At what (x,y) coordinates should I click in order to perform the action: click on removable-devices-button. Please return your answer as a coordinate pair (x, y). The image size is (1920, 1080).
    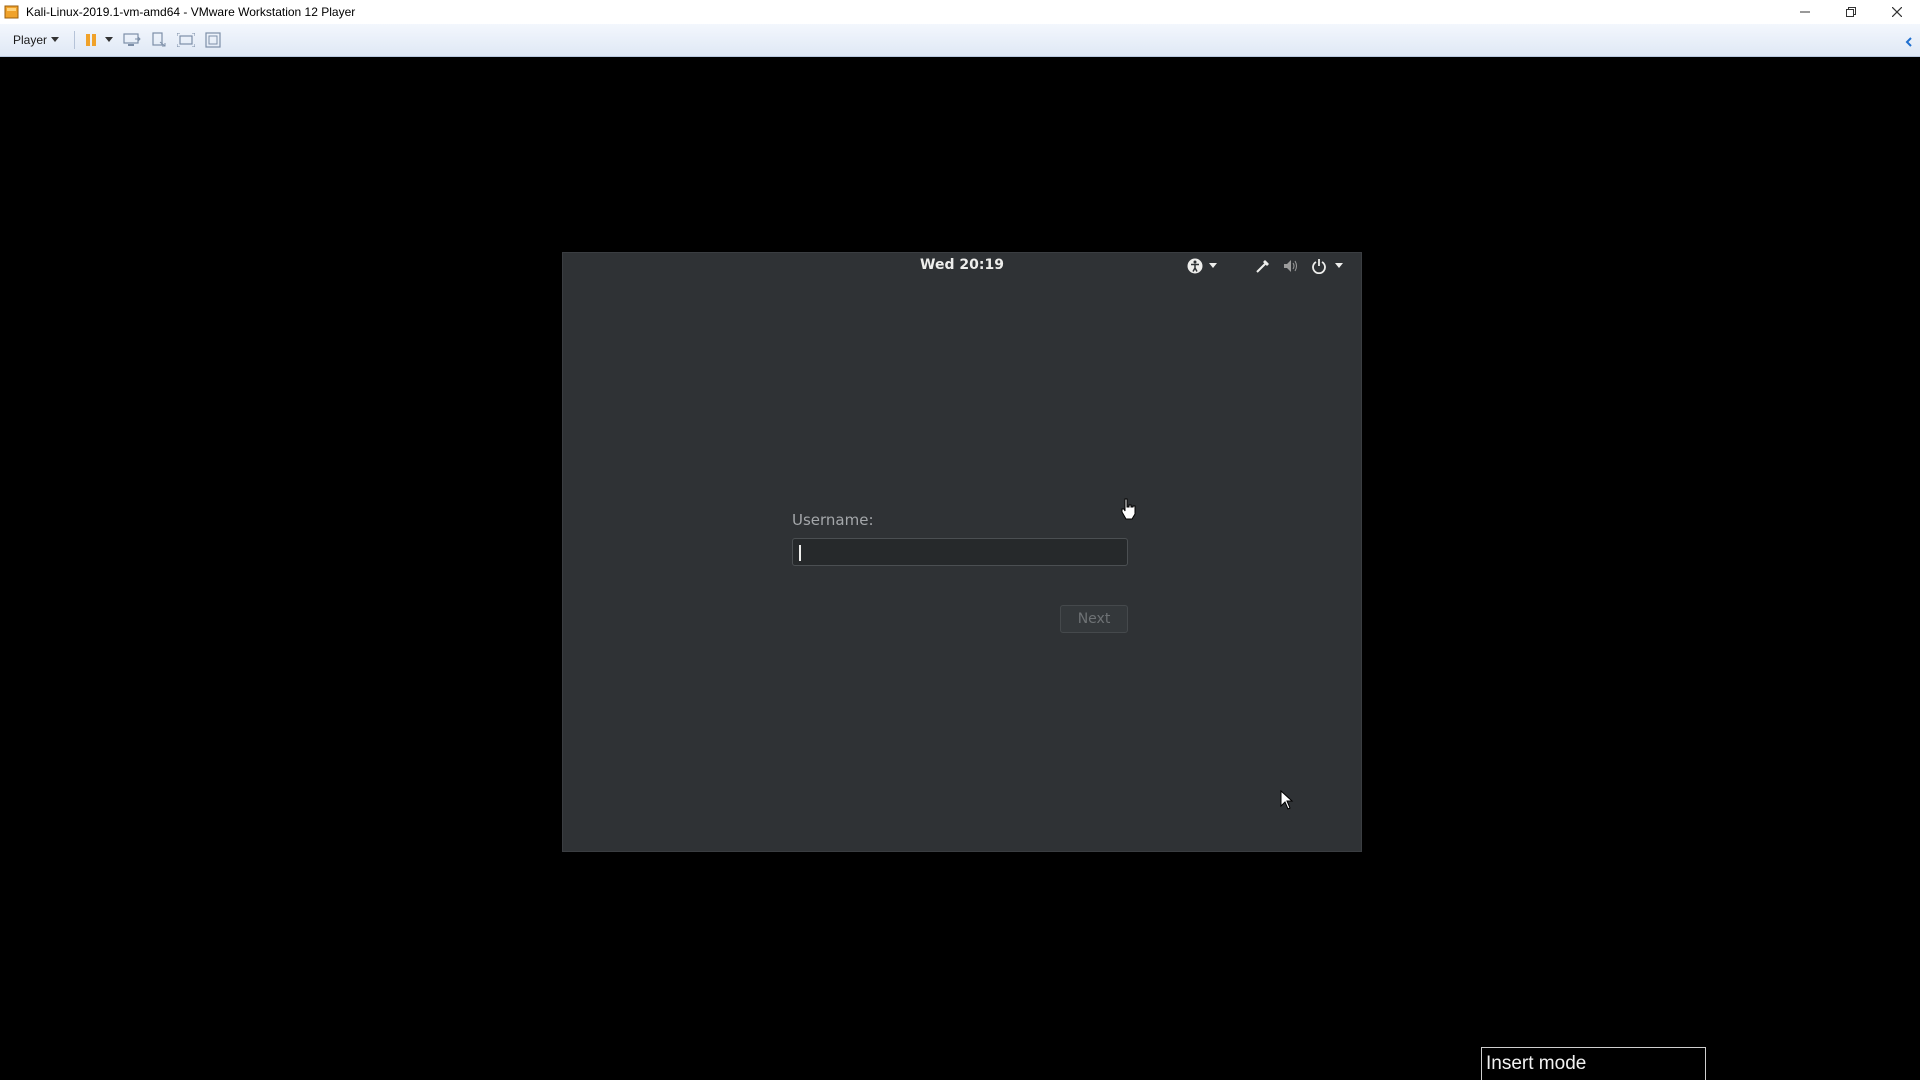
    Looking at the image, I should click on (159, 40).